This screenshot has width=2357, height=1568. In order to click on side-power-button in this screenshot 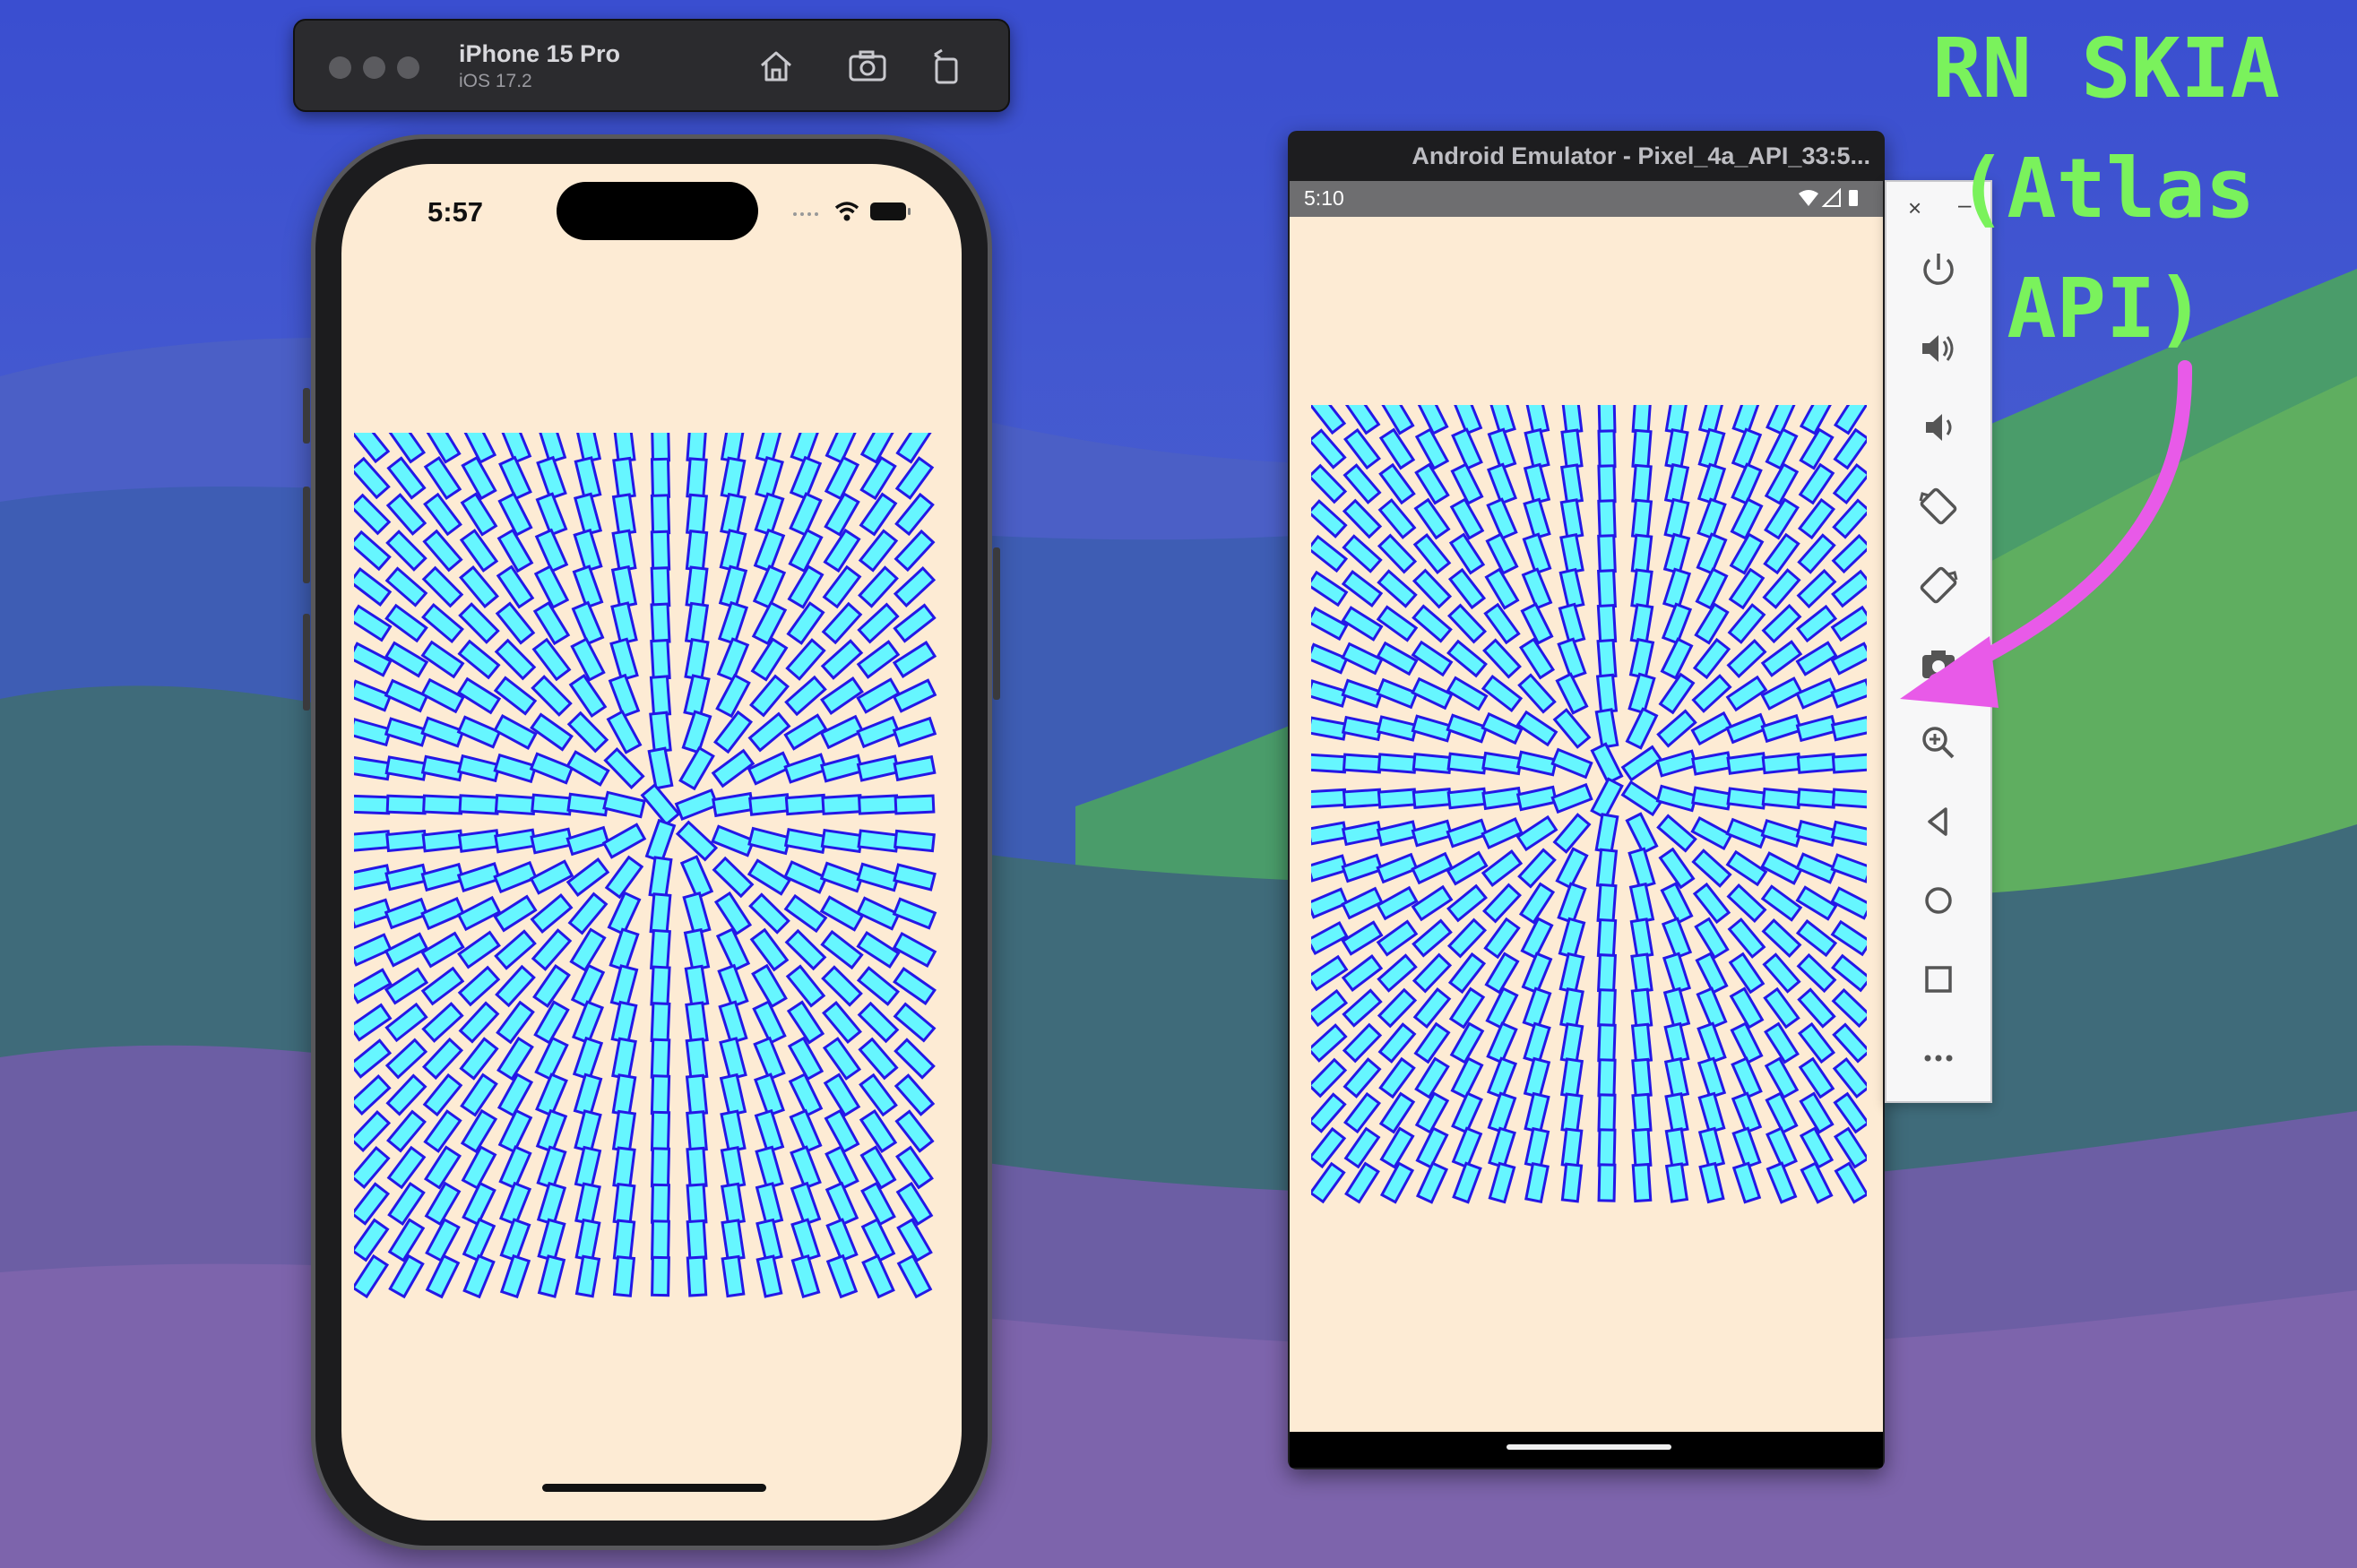, I will do `click(996, 624)`.